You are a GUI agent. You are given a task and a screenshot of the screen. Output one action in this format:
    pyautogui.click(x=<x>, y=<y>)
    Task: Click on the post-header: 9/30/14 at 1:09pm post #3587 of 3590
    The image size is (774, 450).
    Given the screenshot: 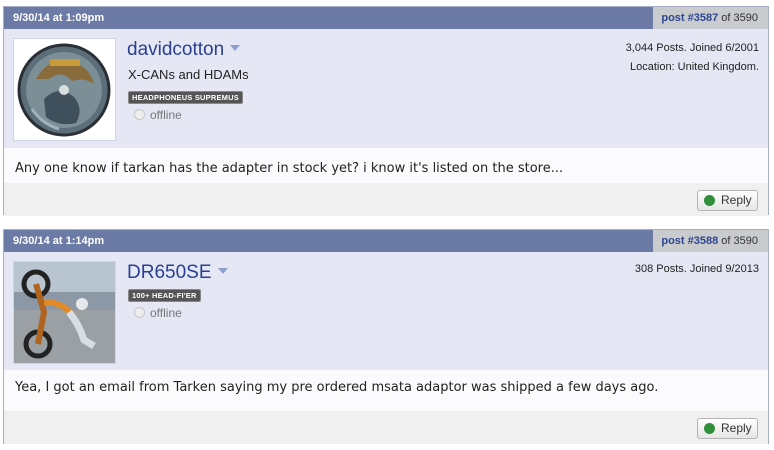 What is the action you would take?
    pyautogui.click(x=386, y=18)
    